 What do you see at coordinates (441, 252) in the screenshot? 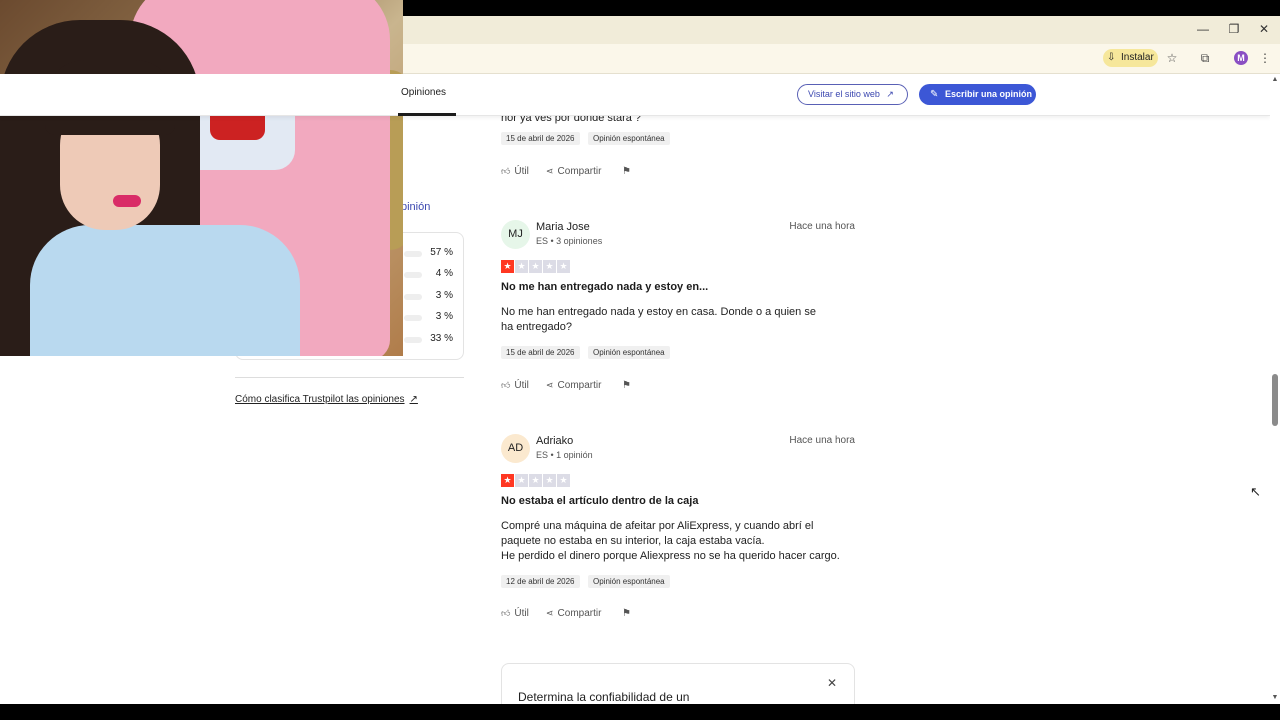
I see `distribution-percent: 57 %` at bounding box center [441, 252].